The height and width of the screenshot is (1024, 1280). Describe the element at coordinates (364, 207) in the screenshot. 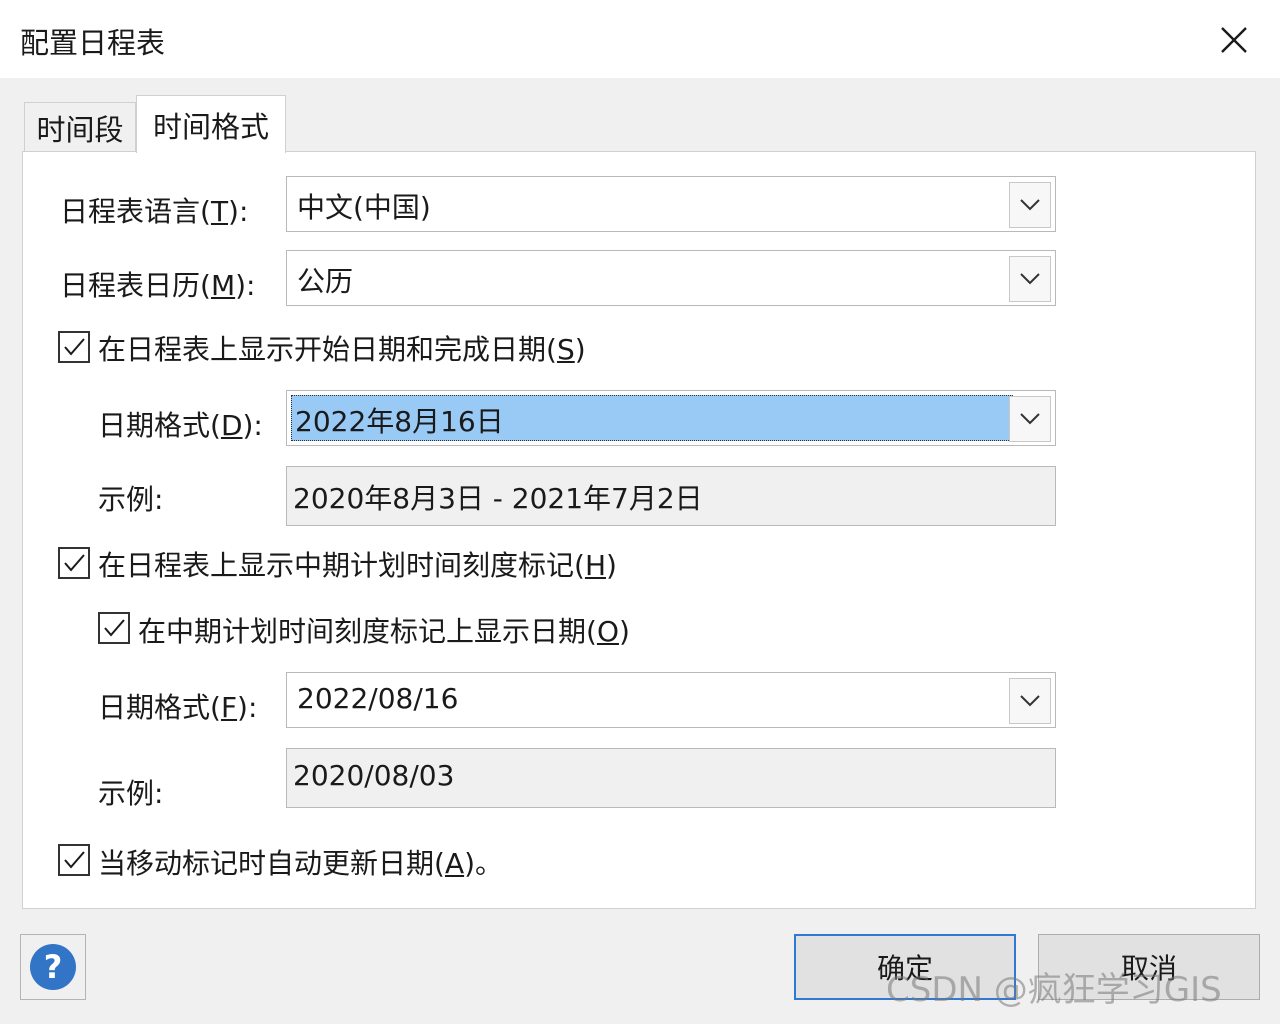

I see `language-value: 中文(中国)` at that location.